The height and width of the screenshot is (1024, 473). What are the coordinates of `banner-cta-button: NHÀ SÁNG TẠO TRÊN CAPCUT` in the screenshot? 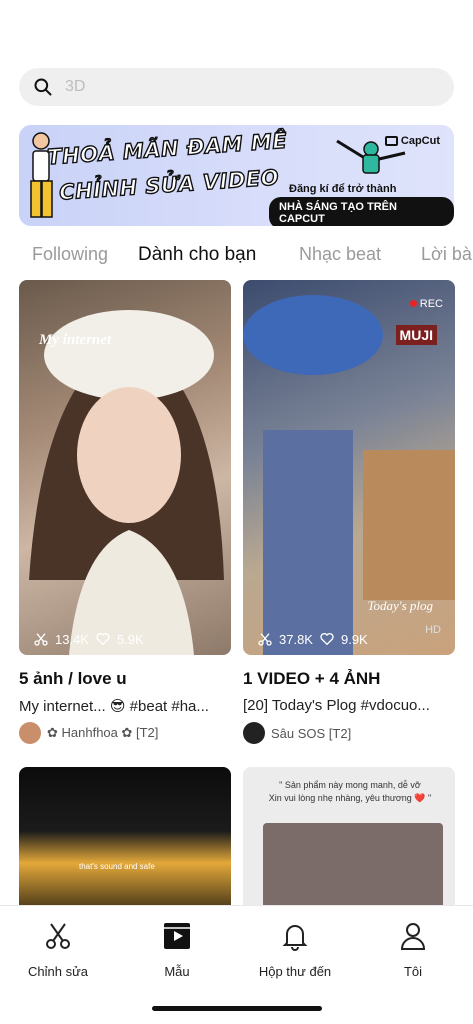 It's located at (361, 211).